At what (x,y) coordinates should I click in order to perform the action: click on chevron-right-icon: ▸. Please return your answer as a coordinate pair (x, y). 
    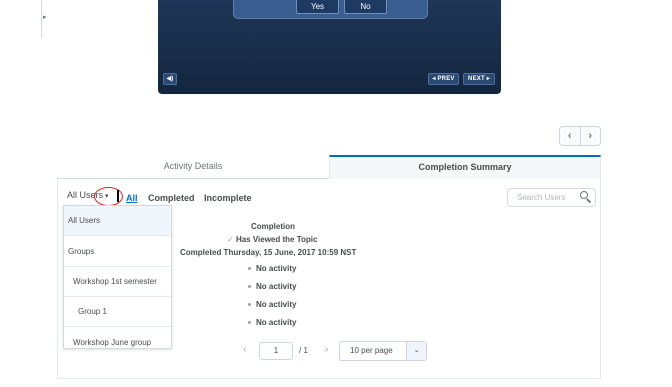
    Looking at the image, I should click on (45, 17).